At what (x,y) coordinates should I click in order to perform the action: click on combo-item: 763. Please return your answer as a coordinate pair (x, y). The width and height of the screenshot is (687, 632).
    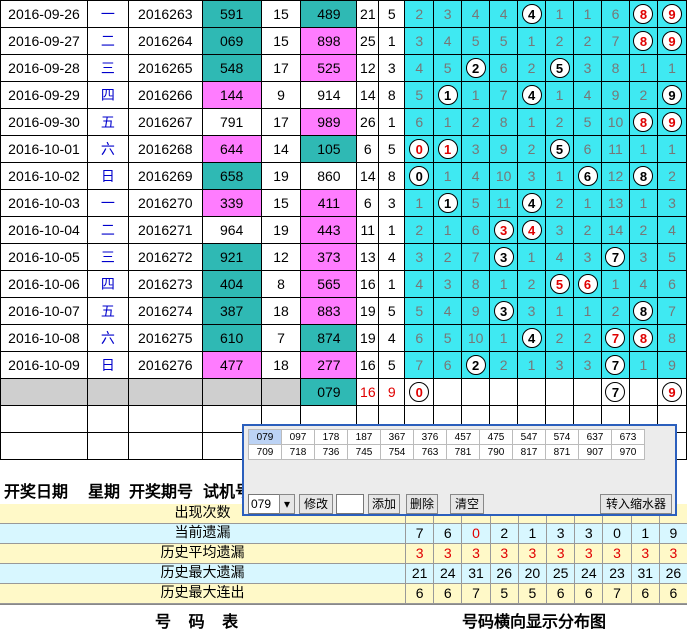
    Looking at the image, I should click on (430, 452).